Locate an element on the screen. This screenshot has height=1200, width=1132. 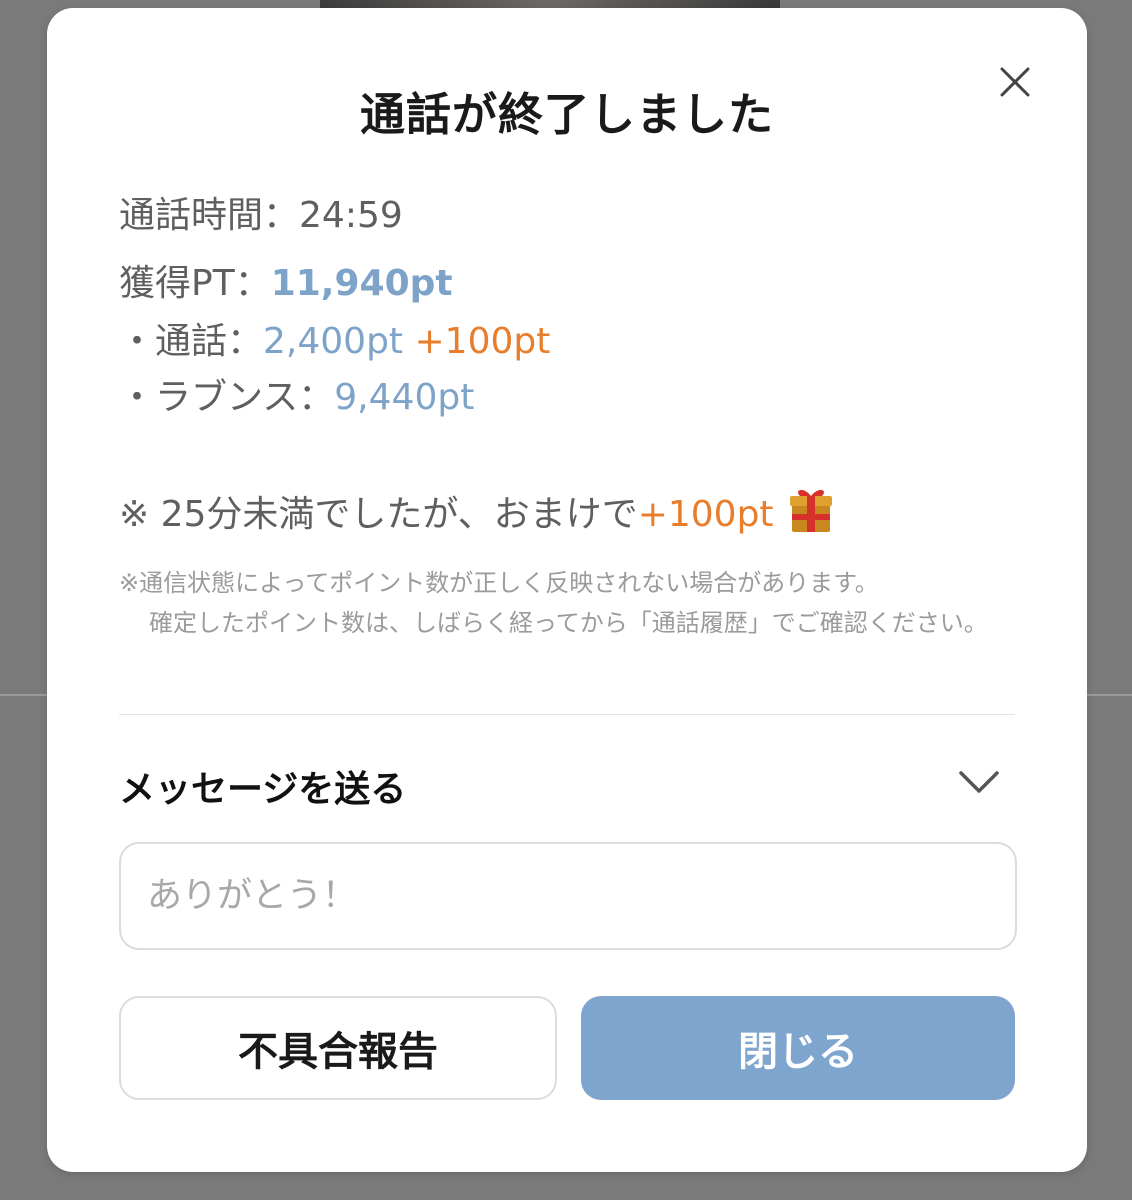
breakdown-lovense-label: ・ラブンス： is located at coordinates (227, 397).